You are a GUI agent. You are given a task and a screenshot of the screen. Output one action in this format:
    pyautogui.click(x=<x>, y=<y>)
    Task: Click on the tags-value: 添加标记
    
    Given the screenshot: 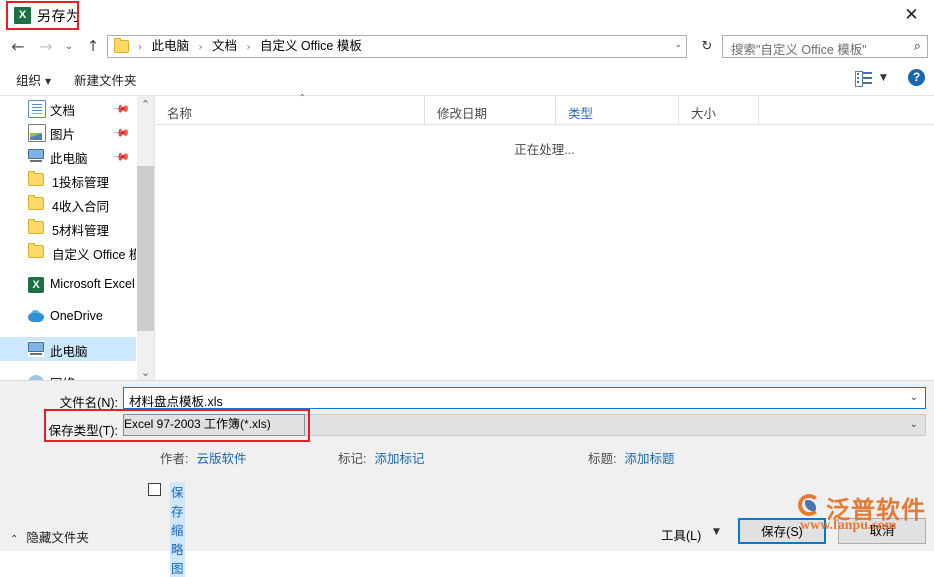 What is the action you would take?
    pyautogui.click(x=399, y=459)
    